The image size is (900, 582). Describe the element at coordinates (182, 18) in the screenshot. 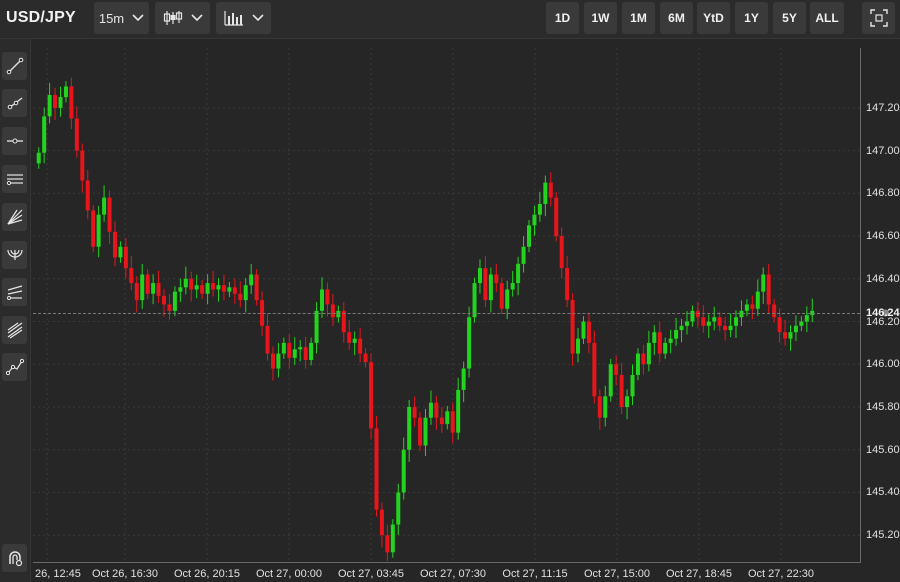

I see `chart-type-dropdown` at that location.